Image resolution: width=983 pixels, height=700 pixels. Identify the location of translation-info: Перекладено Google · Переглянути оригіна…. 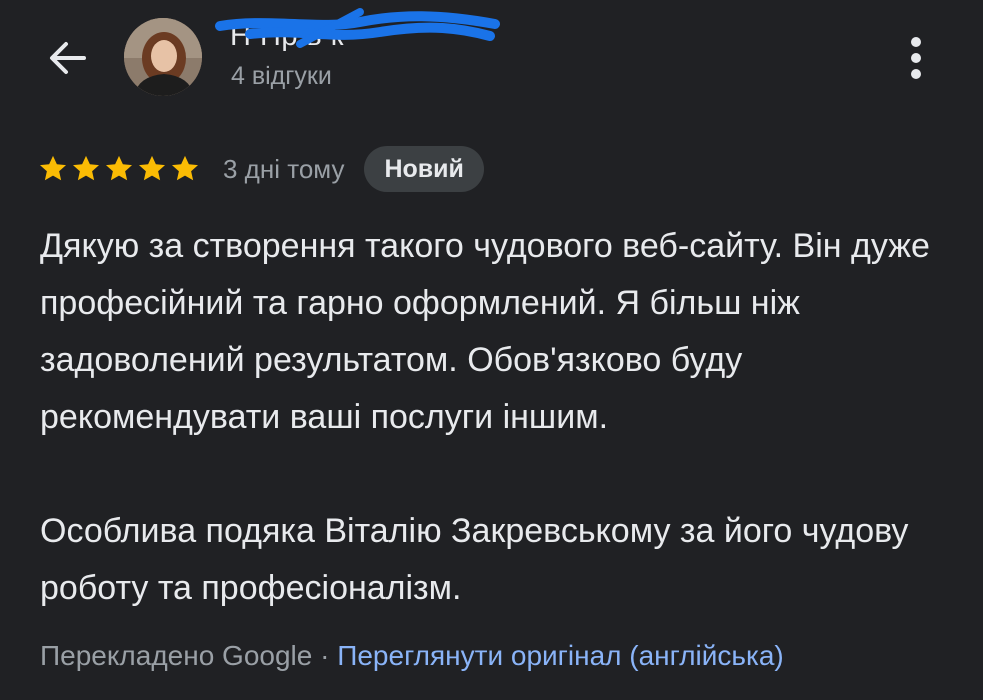
(412, 656).